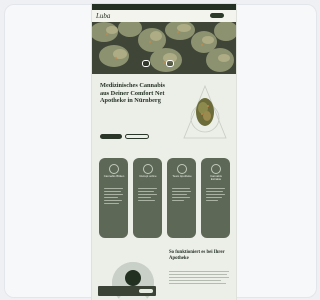 The height and width of the screenshot is (300, 320). Describe the element at coordinates (148, 169) in the screenshot. I see `prescription-icon` at that location.